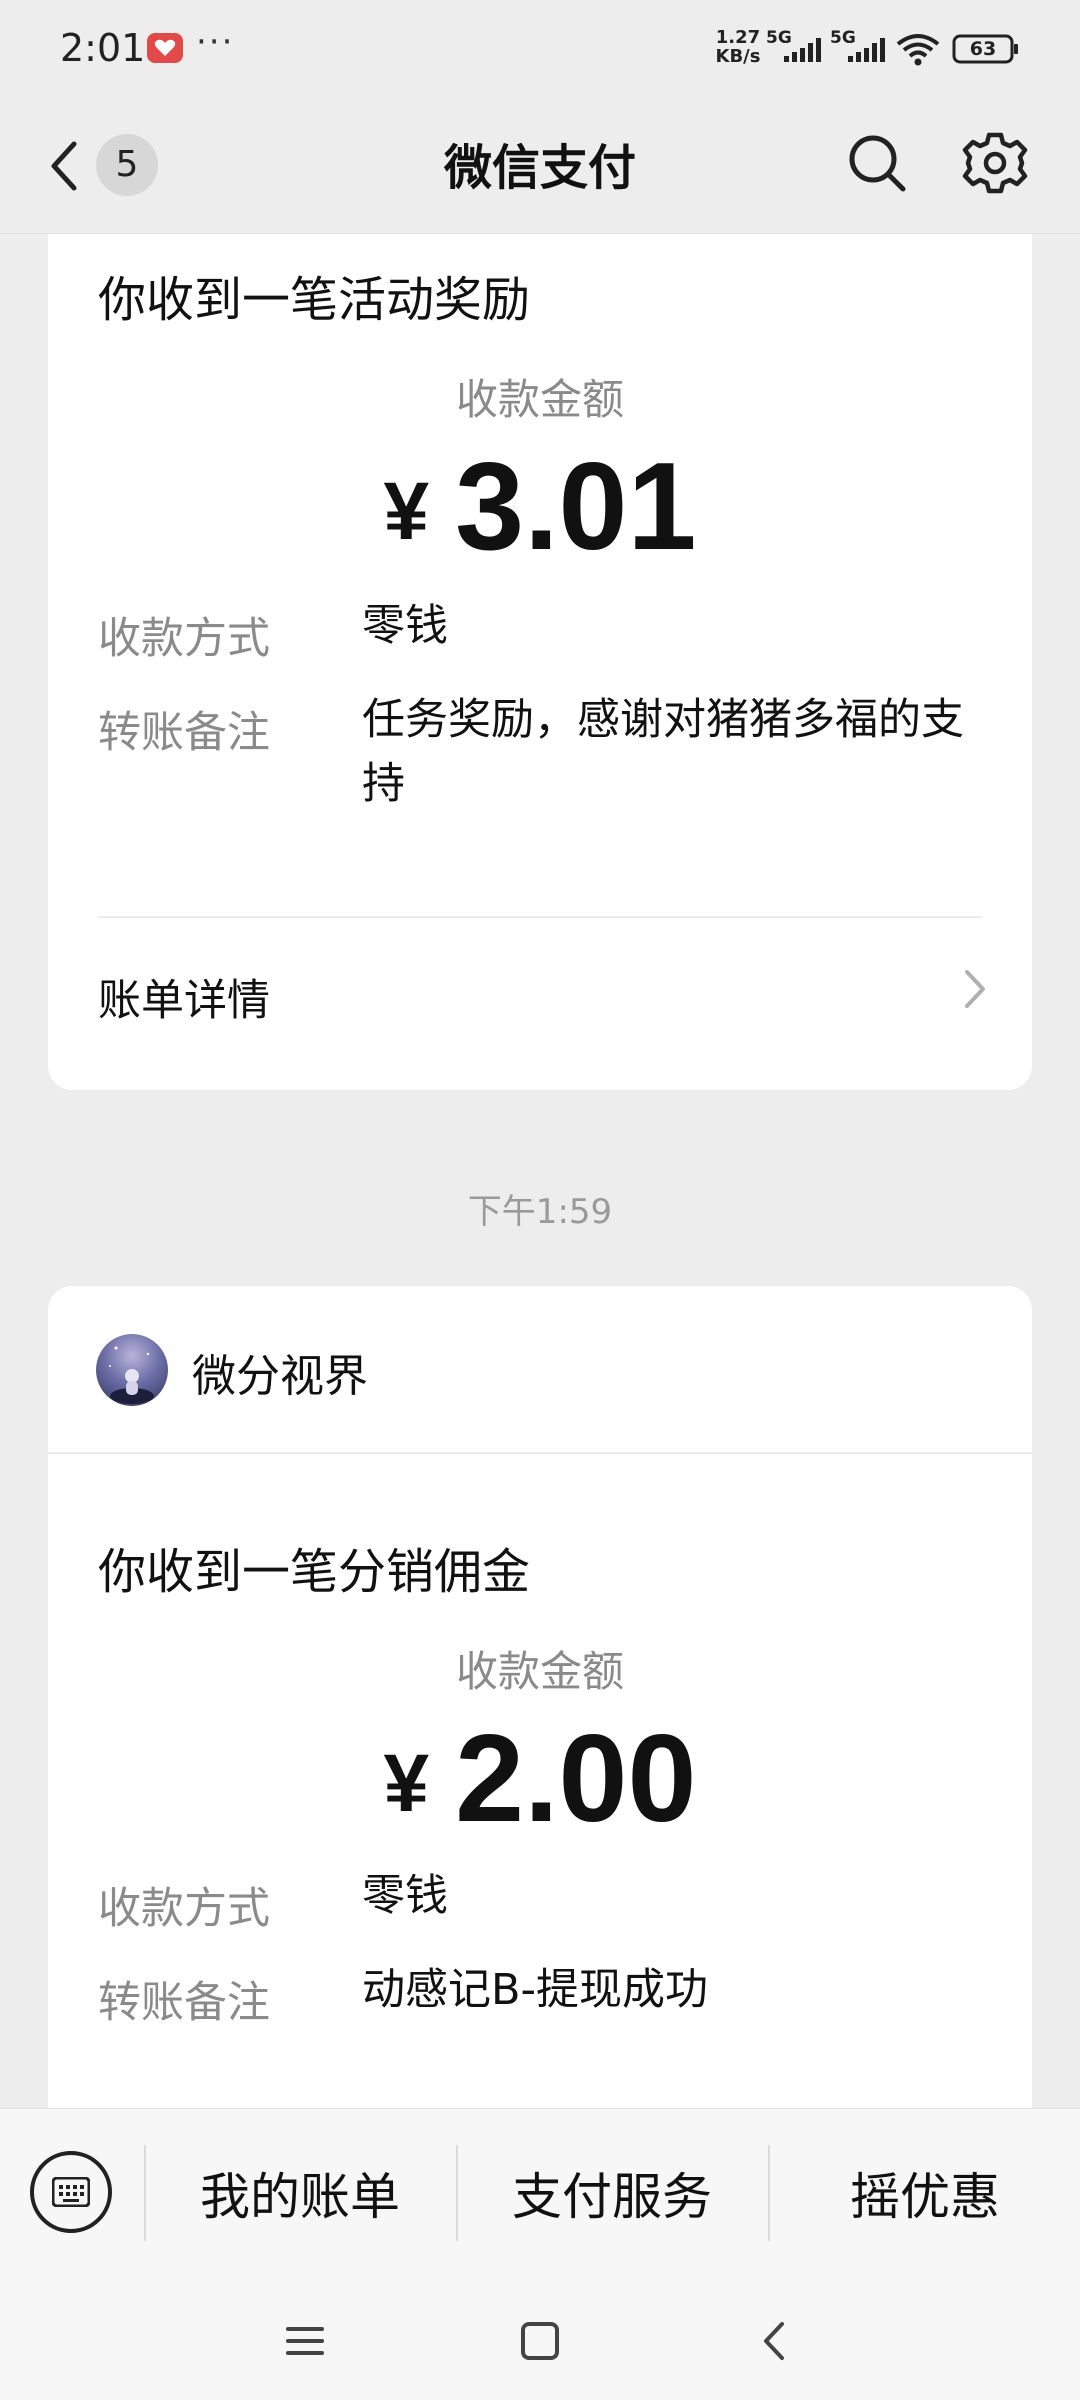 The image size is (1080, 2400). Describe the element at coordinates (995, 163) in the screenshot. I see `gear-icon` at that location.